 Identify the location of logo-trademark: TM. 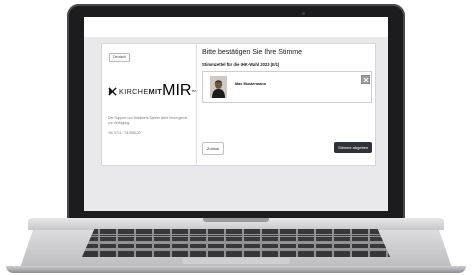
(193, 91).